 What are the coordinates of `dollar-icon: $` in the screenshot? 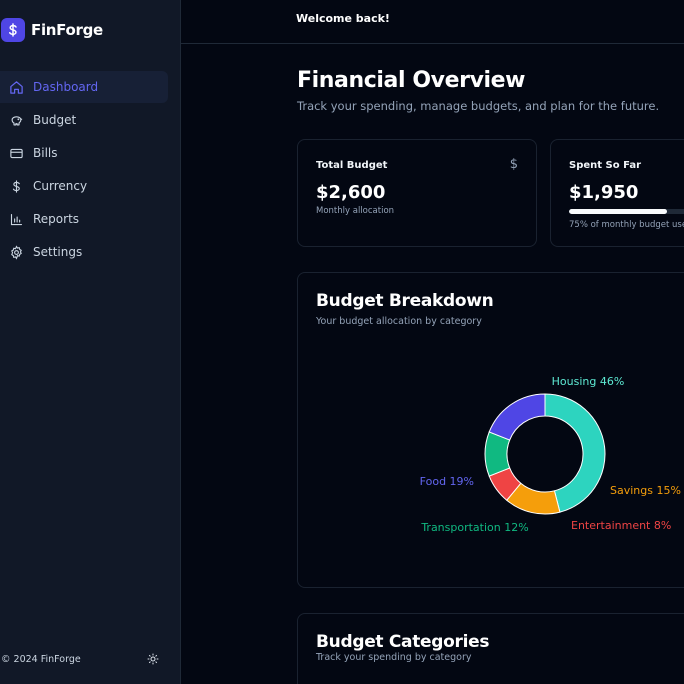 It's located at (513, 164).